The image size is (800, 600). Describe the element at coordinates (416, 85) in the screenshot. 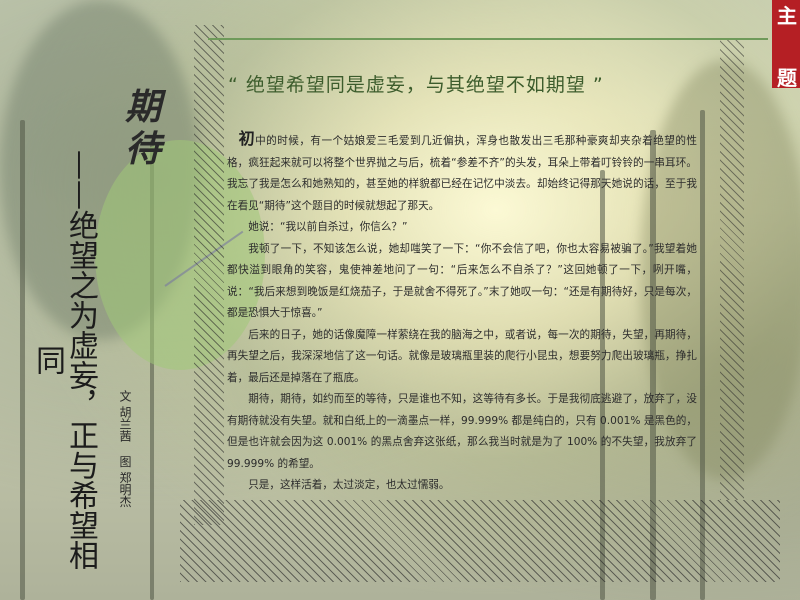

I see `pull-quote: “ 绝望希望同是虚妄，与其绝望不如期望 ”` at that location.